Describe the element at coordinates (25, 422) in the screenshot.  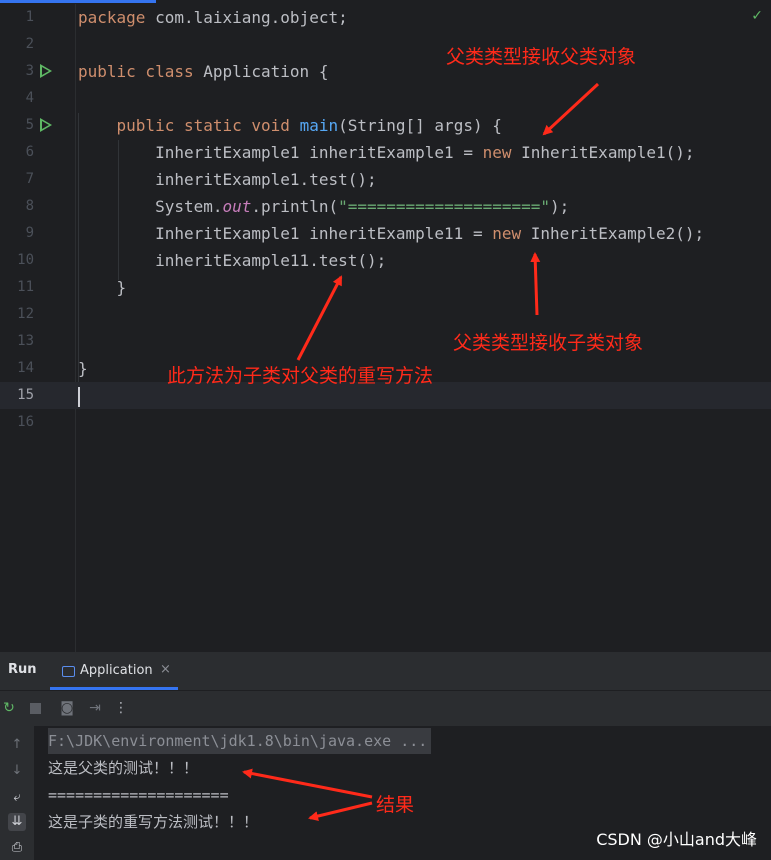
I see `line-number: 16` at that location.